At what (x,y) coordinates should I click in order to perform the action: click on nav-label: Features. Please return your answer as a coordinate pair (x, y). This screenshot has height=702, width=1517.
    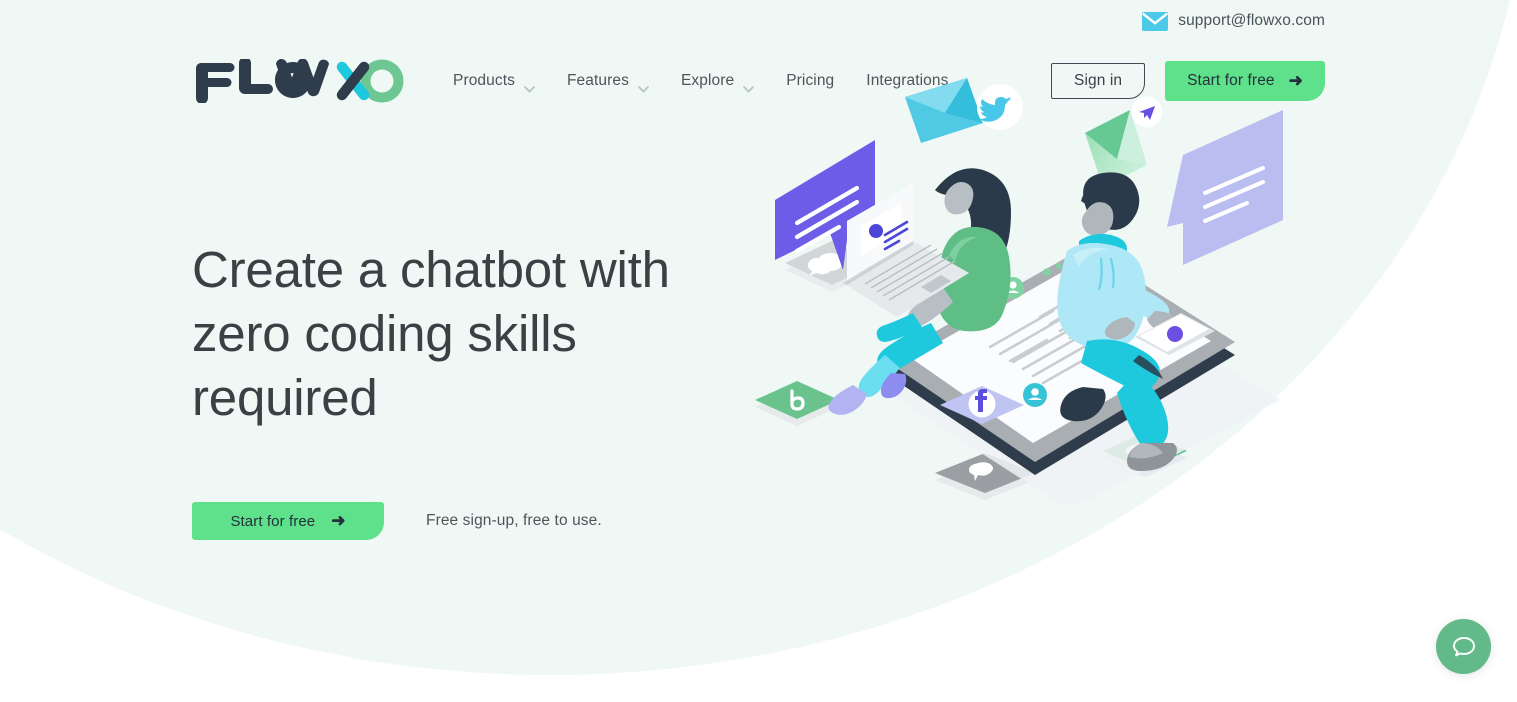
    Looking at the image, I should click on (597, 80).